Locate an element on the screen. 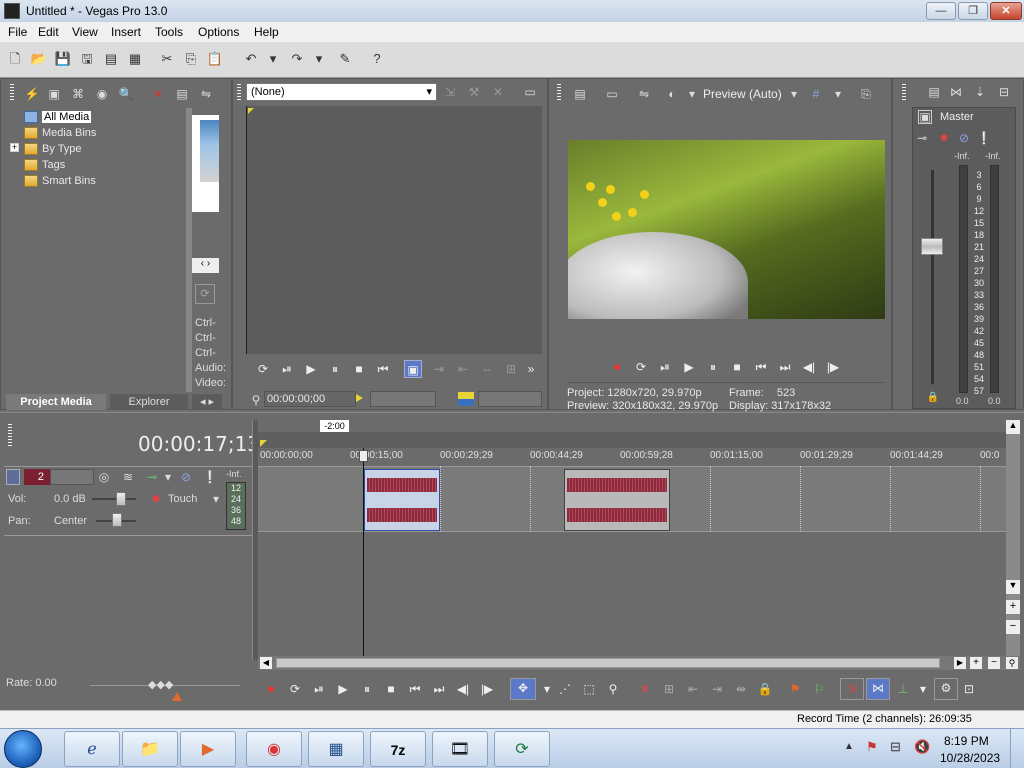 The height and width of the screenshot is (768, 1024). trimmer-in-field is located at coordinates (403, 399).